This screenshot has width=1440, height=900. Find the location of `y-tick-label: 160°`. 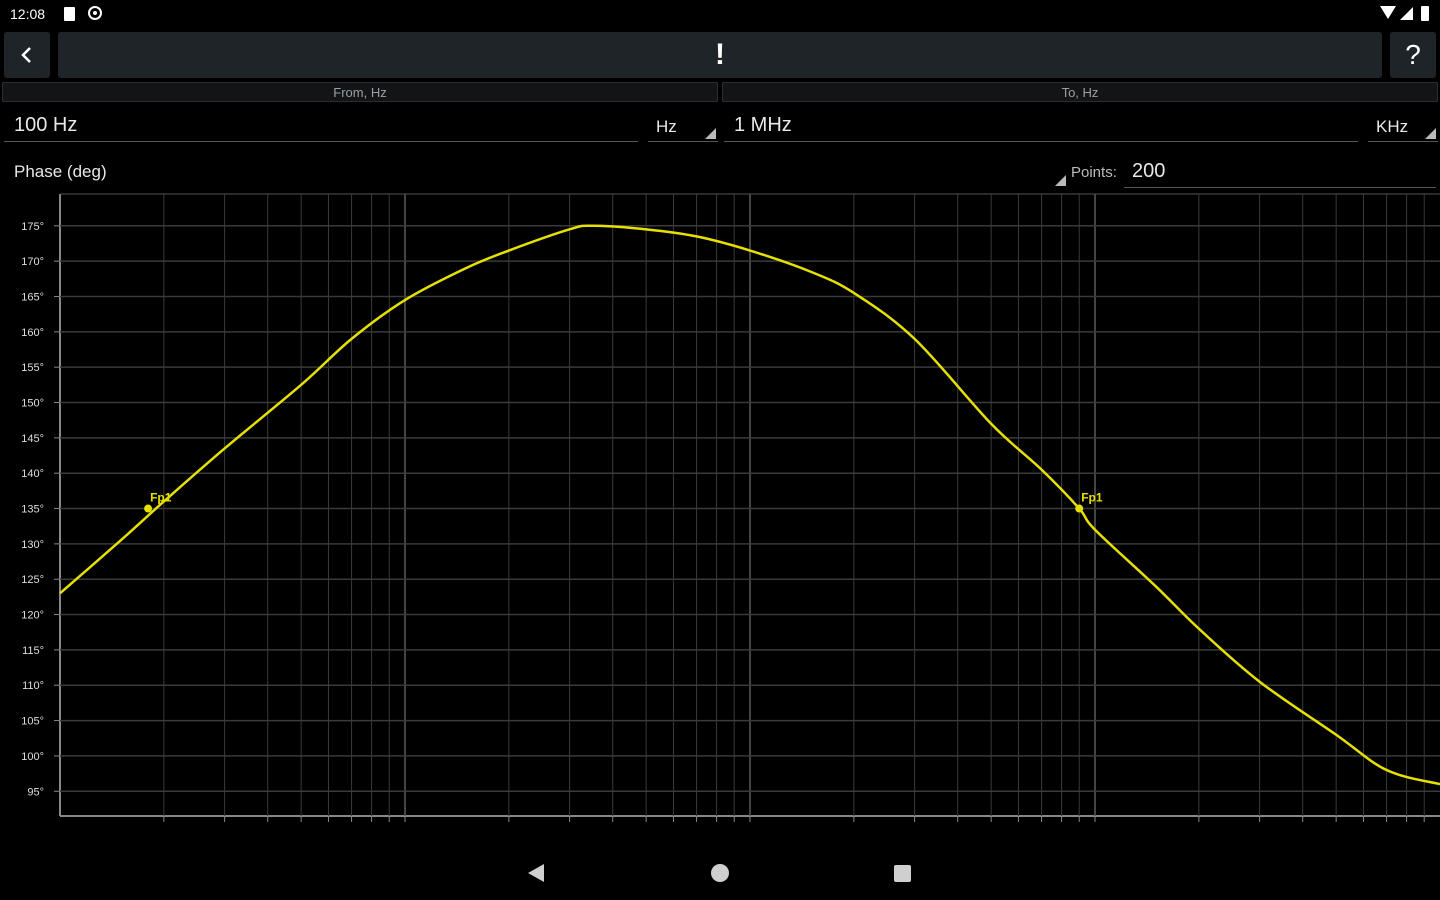

y-tick-label: 160° is located at coordinates (32, 333).